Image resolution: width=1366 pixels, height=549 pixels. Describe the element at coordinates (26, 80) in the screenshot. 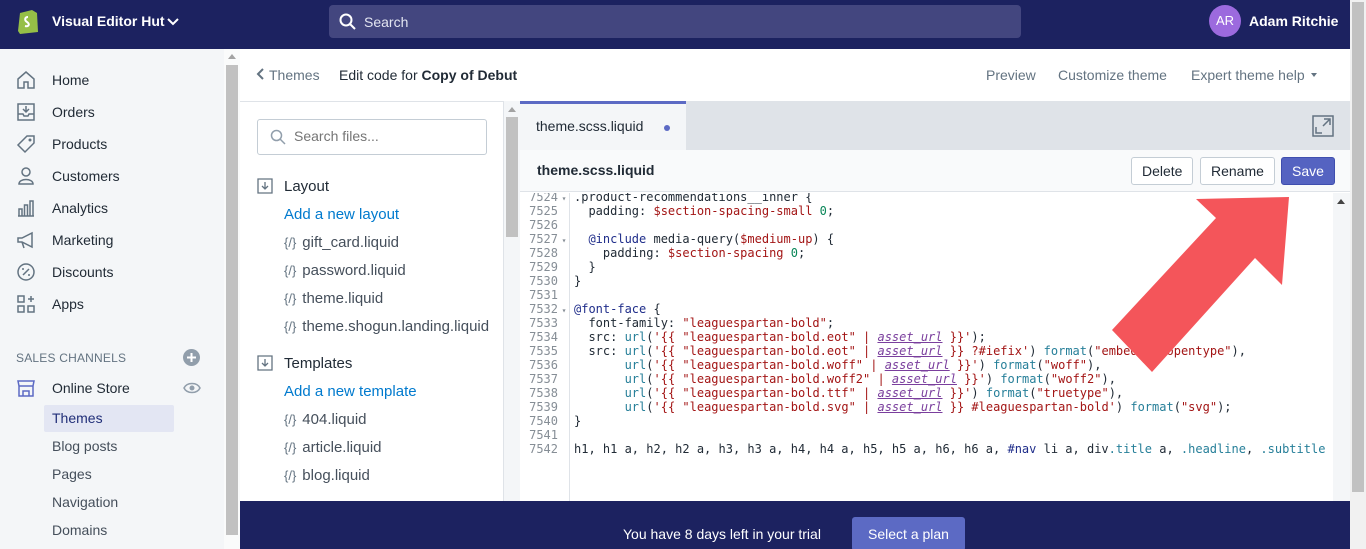

I see `home-icon` at that location.